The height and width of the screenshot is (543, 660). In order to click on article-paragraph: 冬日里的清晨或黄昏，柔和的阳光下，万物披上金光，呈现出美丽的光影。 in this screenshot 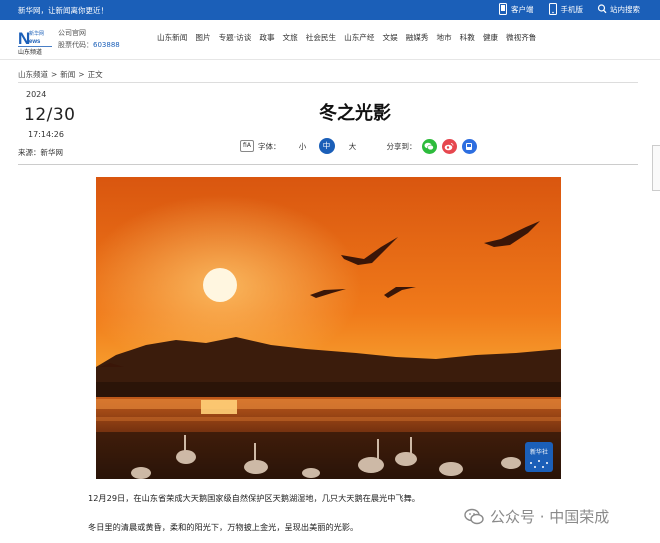, I will do `click(223, 527)`.